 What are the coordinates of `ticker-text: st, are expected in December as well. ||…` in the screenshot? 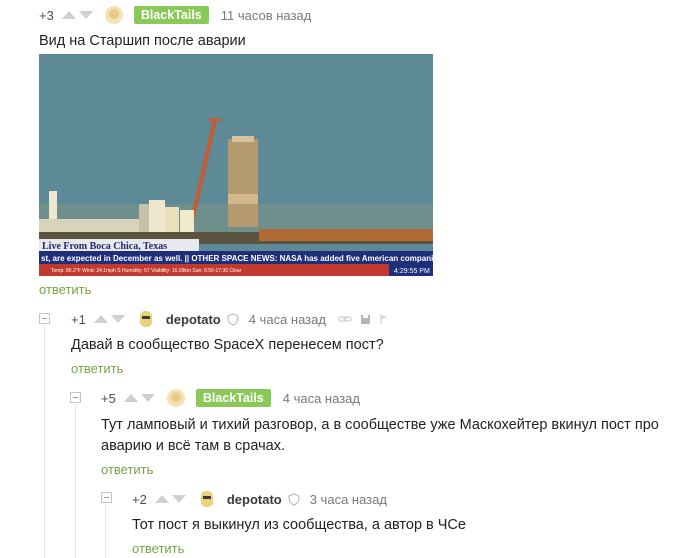 It's located at (237, 258).